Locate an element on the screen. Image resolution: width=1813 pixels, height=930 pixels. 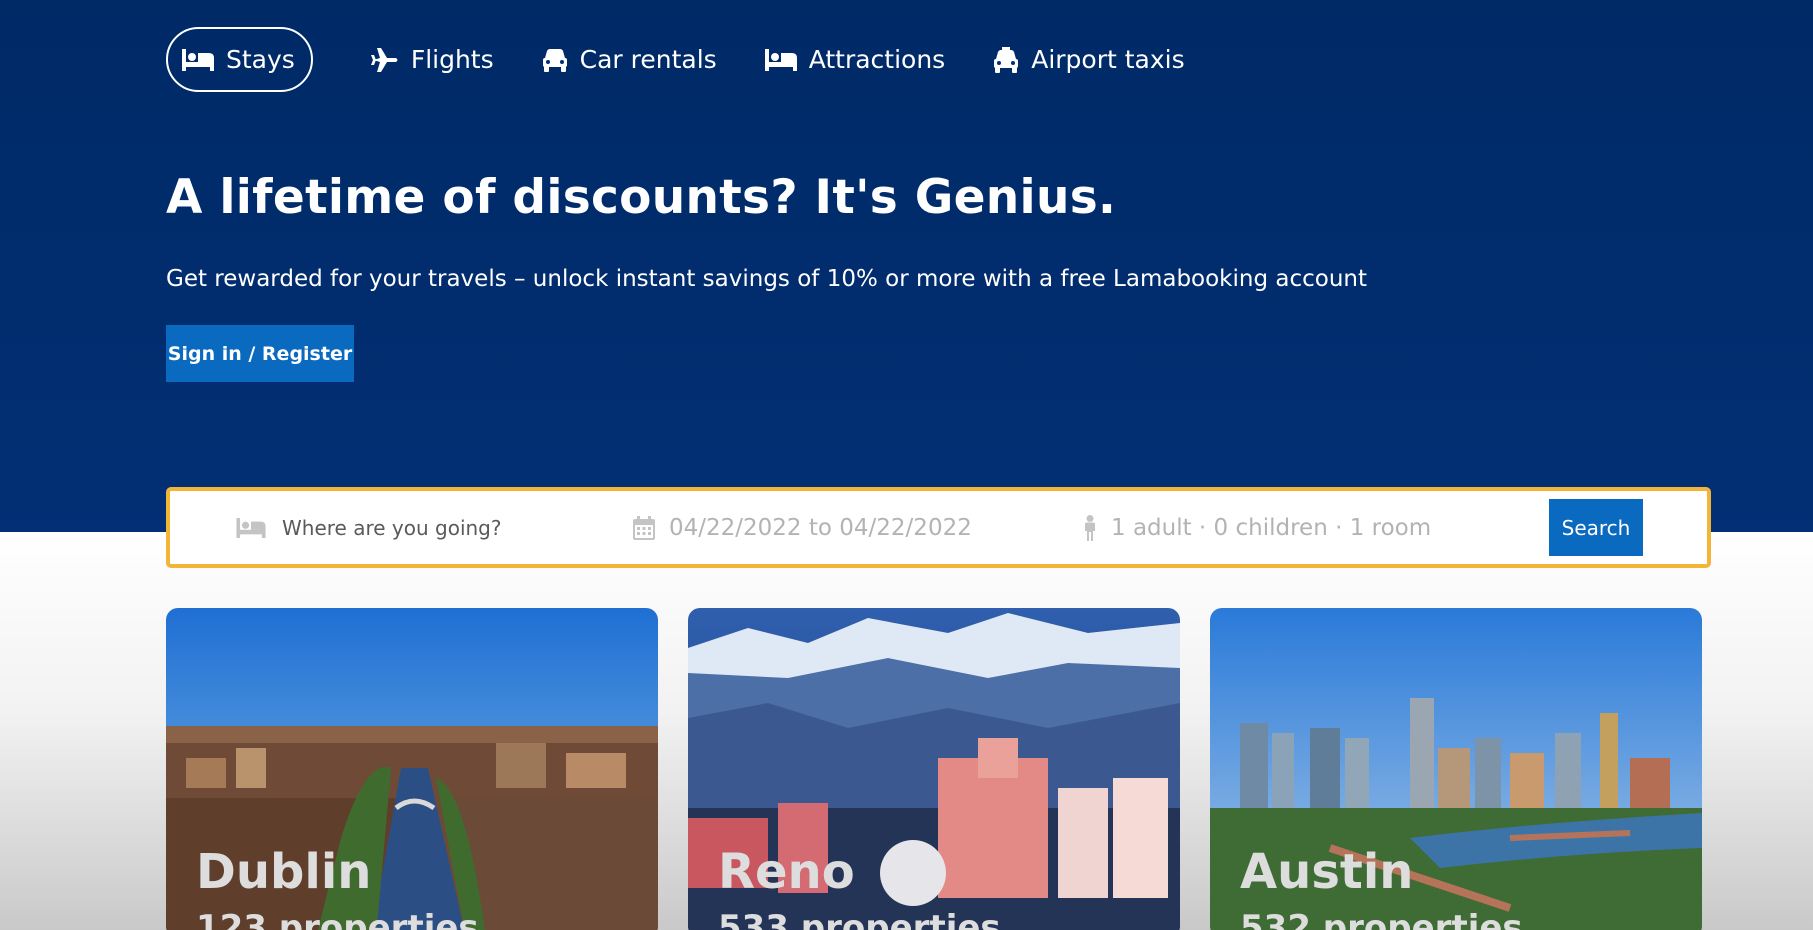
nav-item-flights: Flights is located at coordinates (432, 59).